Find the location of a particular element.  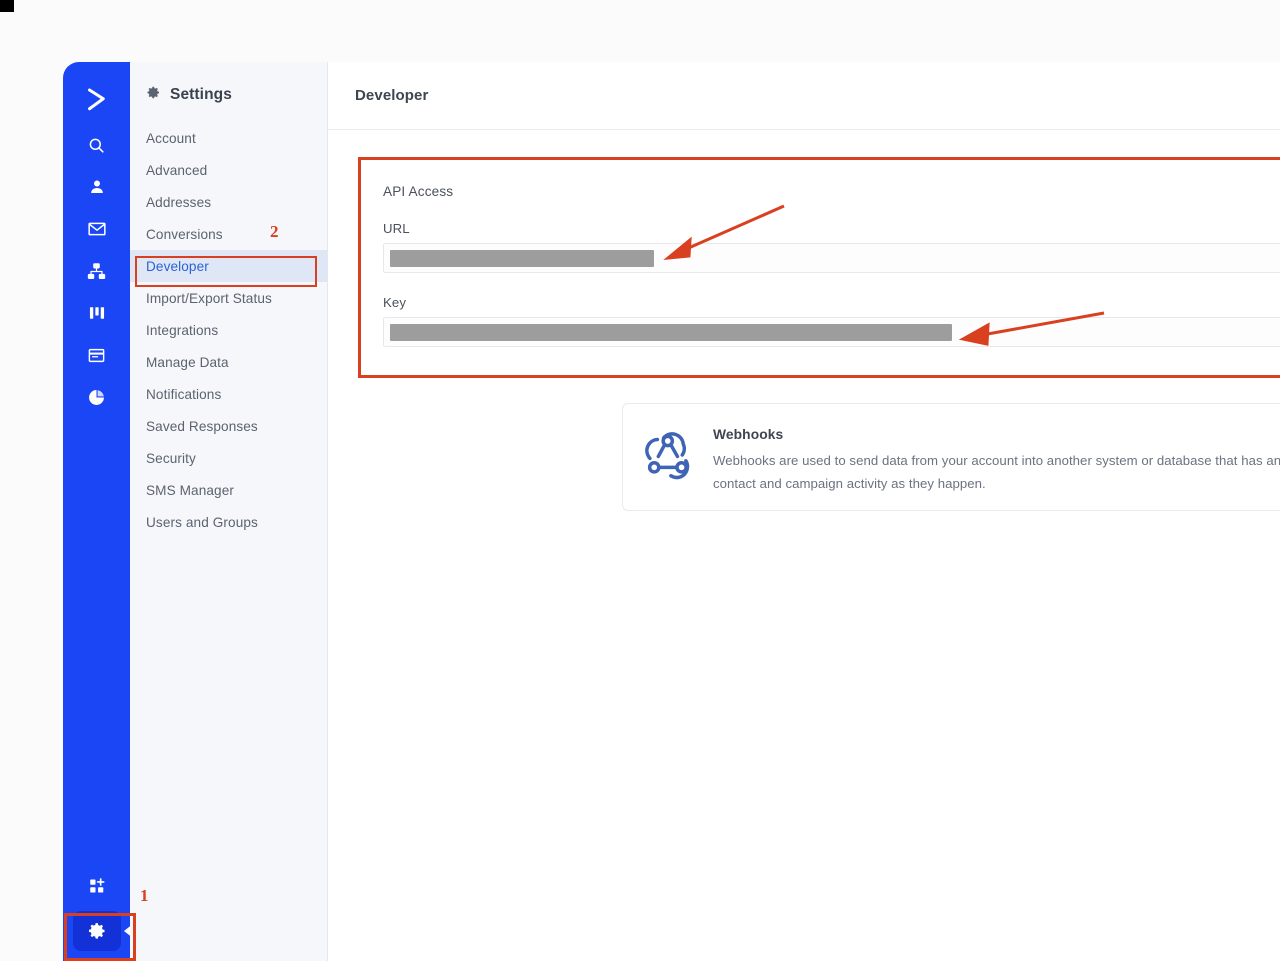

contact-person-icon is located at coordinates (97, 187).